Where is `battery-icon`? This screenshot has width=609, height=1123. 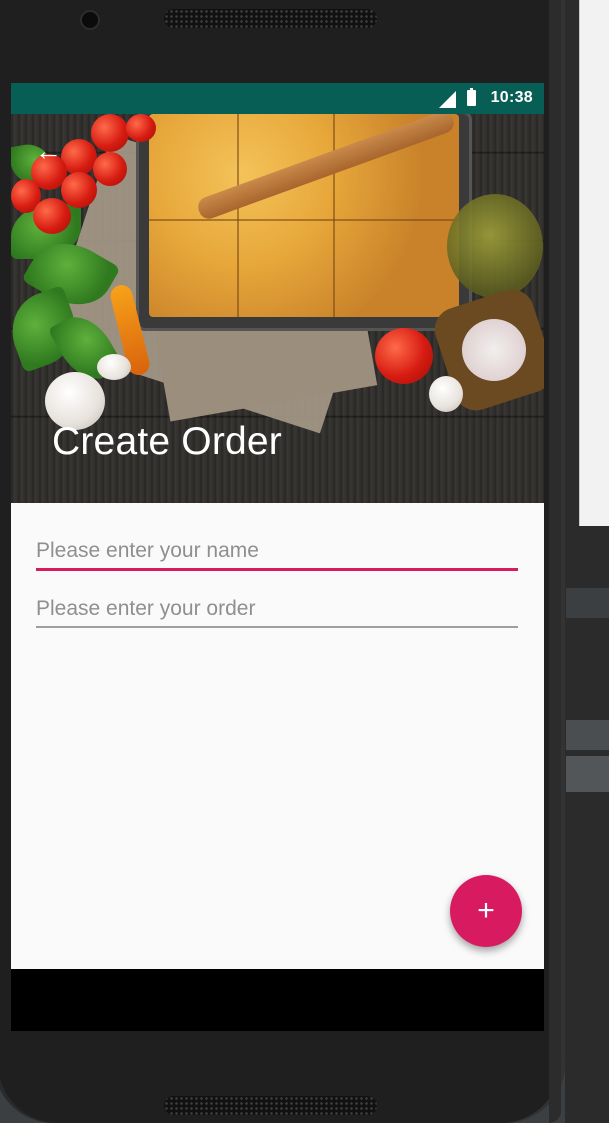 battery-icon is located at coordinates (471, 97).